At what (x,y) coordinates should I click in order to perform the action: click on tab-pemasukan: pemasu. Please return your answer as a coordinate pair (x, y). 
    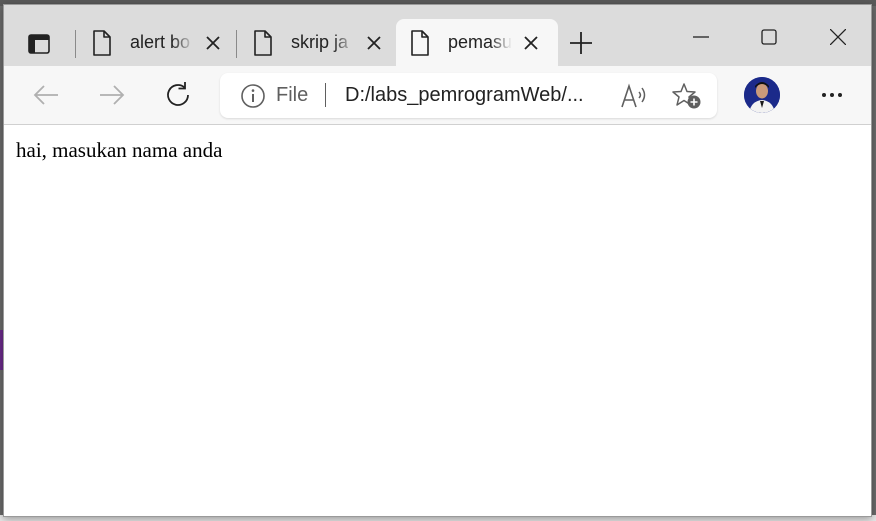
    Looking at the image, I should click on (477, 42).